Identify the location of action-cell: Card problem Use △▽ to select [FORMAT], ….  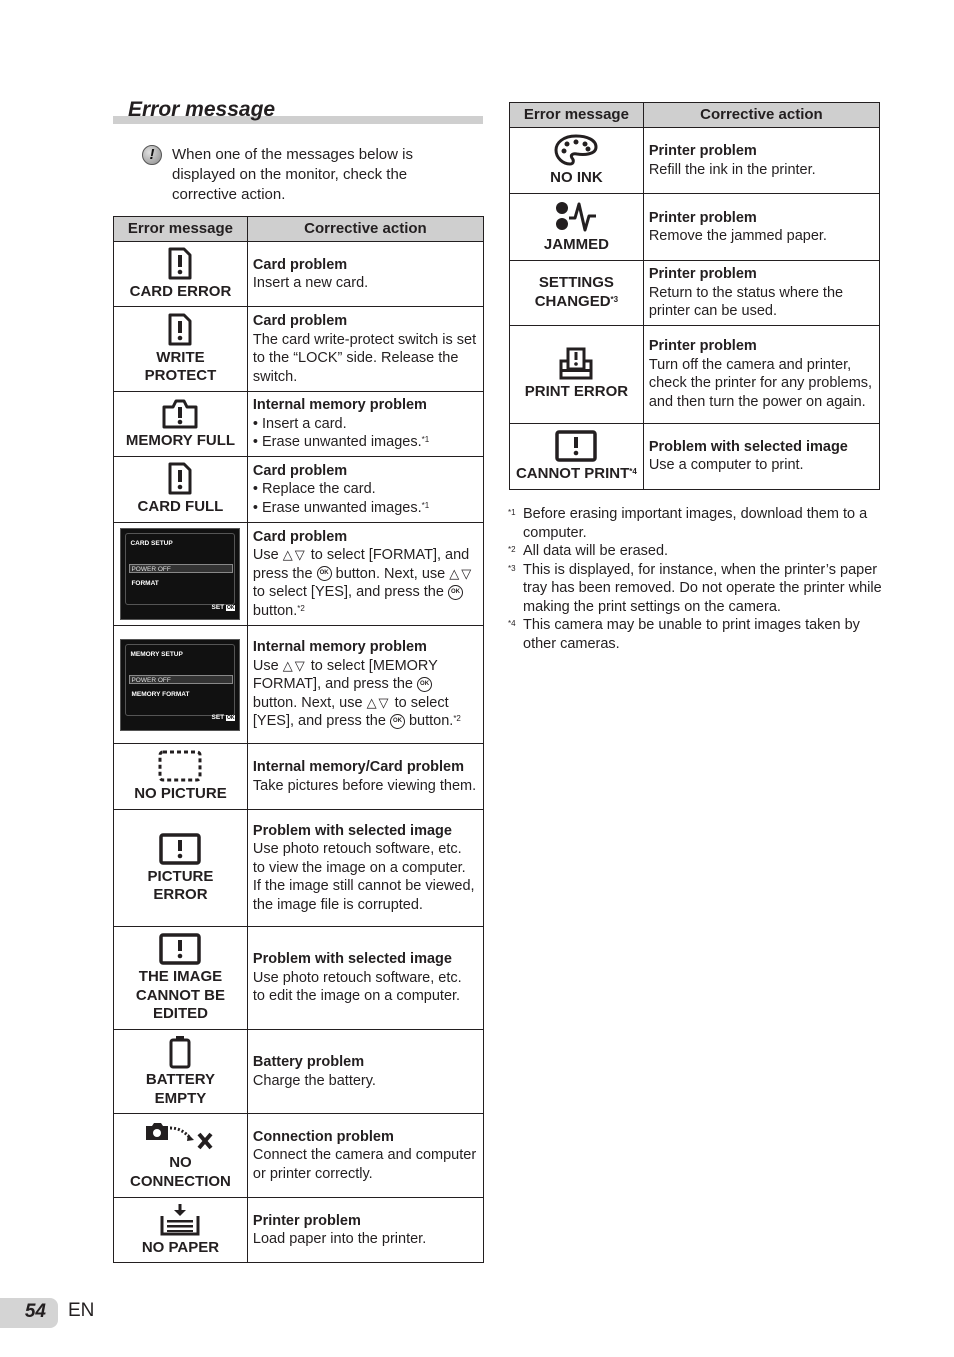
(365, 574).